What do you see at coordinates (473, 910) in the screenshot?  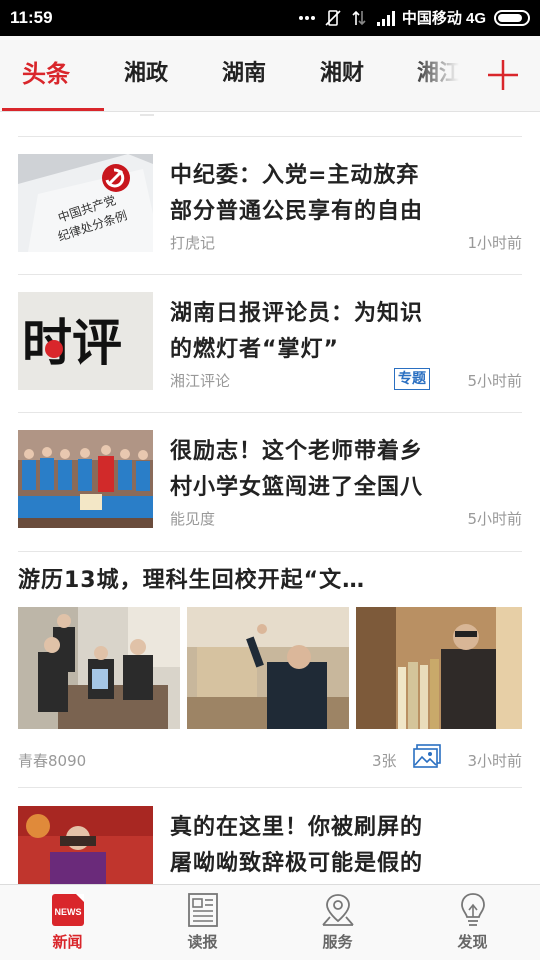 I see `lightbulb-icon` at bounding box center [473, 910].